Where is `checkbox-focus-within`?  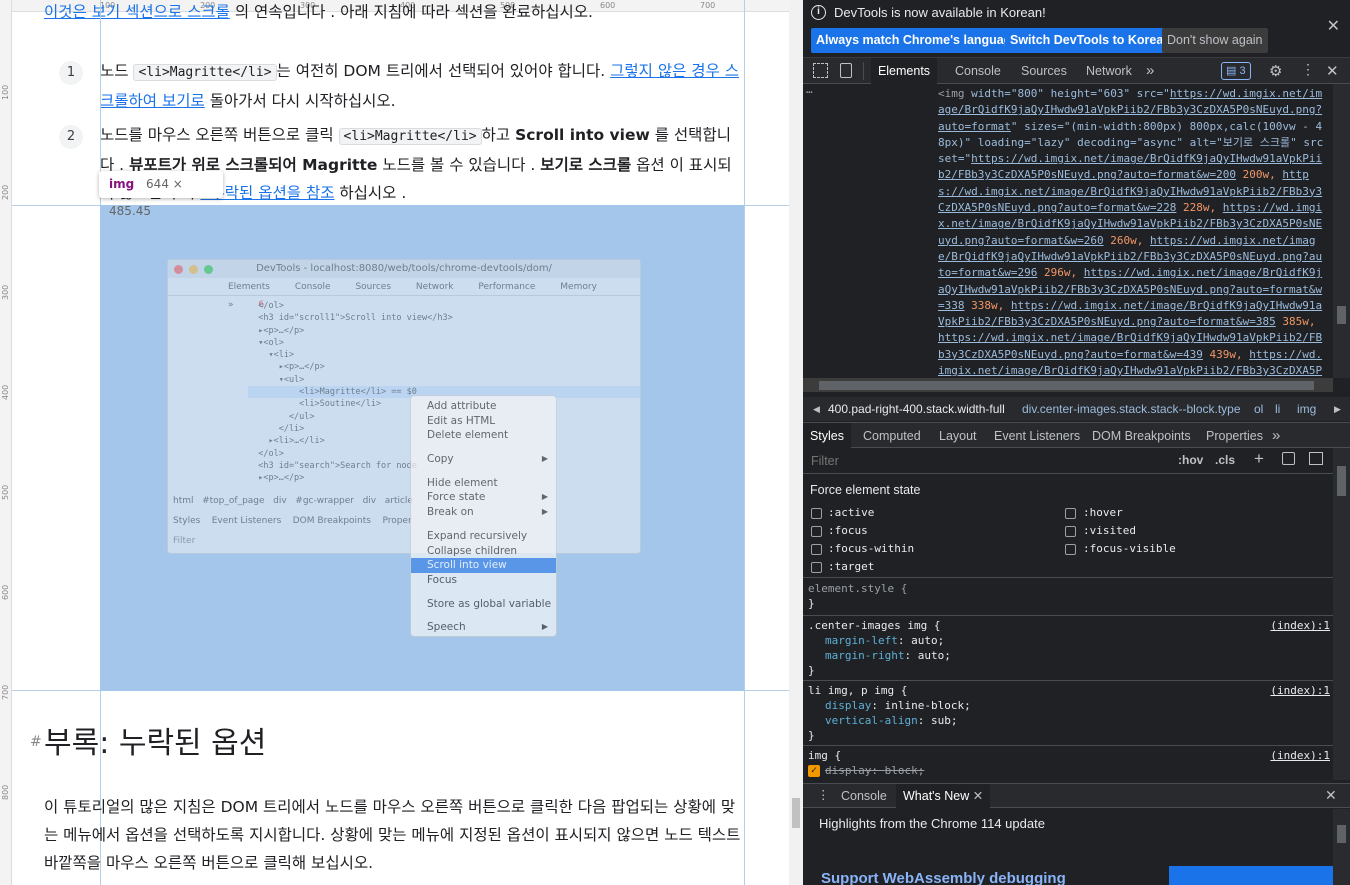
checkbox-focus-within is located at coordinates (816, 549).